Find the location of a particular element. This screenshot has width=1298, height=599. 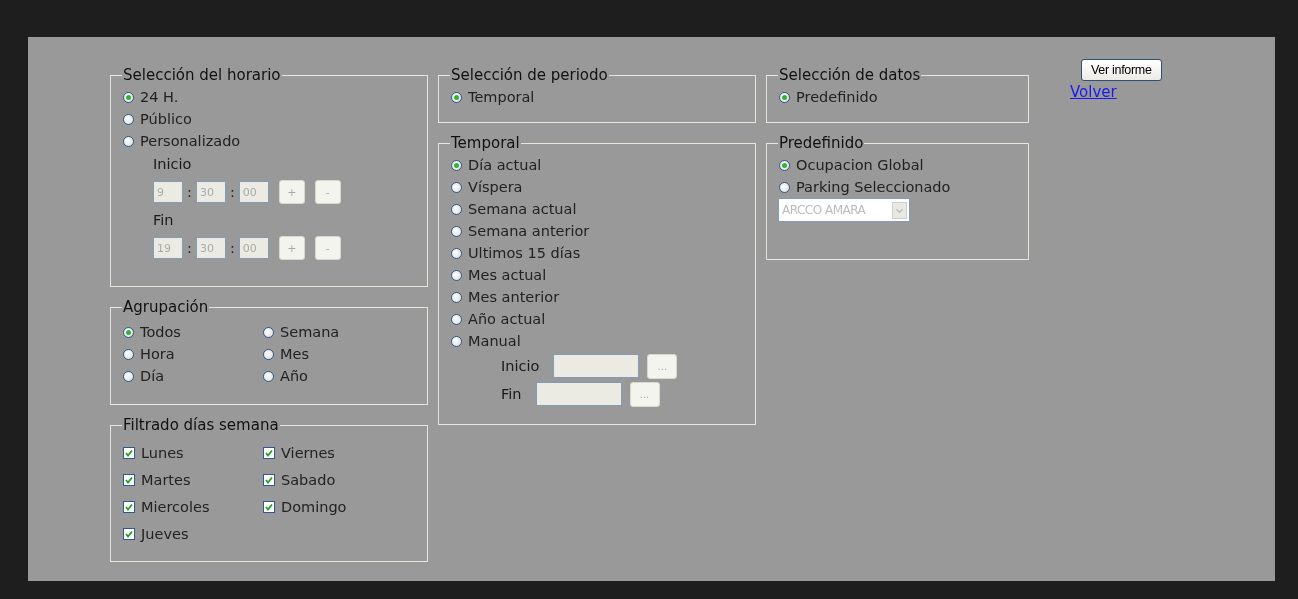

back-link: Volver is located at coordinates (1093, 92).